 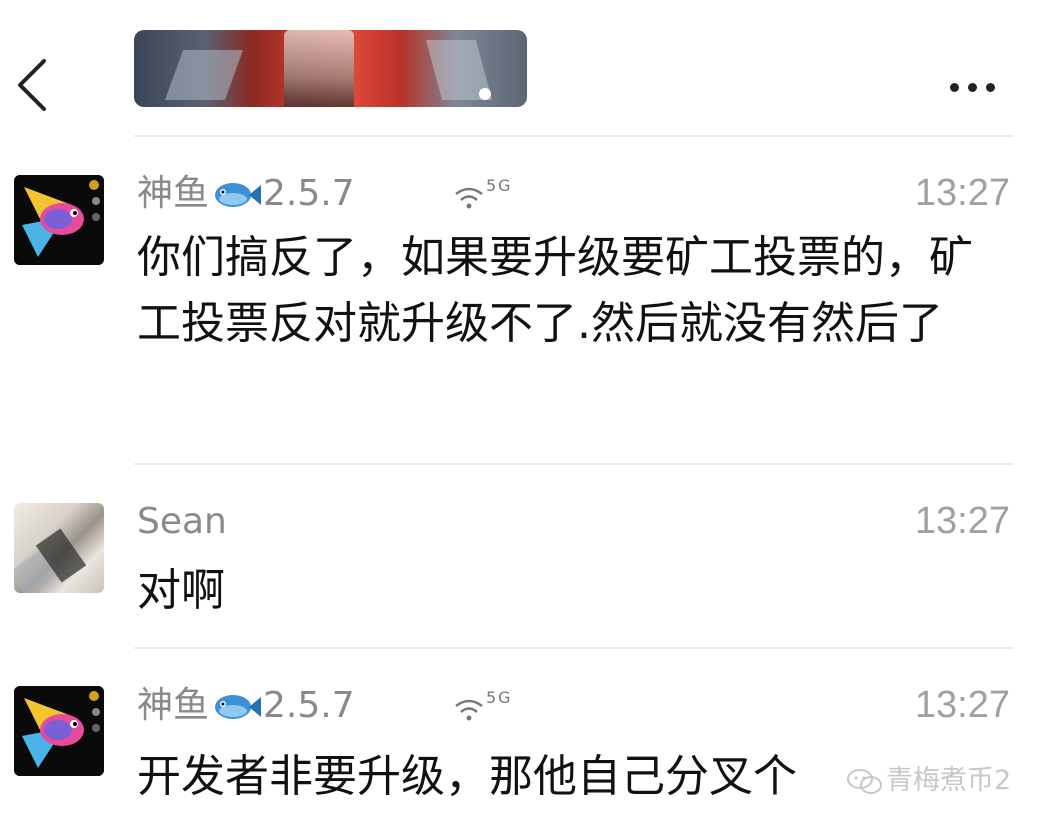 I want to click on message-text: 你们搞反了，如果要升级要矿工投票的，矿工投票反对就升级不了.然后就没有然后了, so click(x=555, y=290).